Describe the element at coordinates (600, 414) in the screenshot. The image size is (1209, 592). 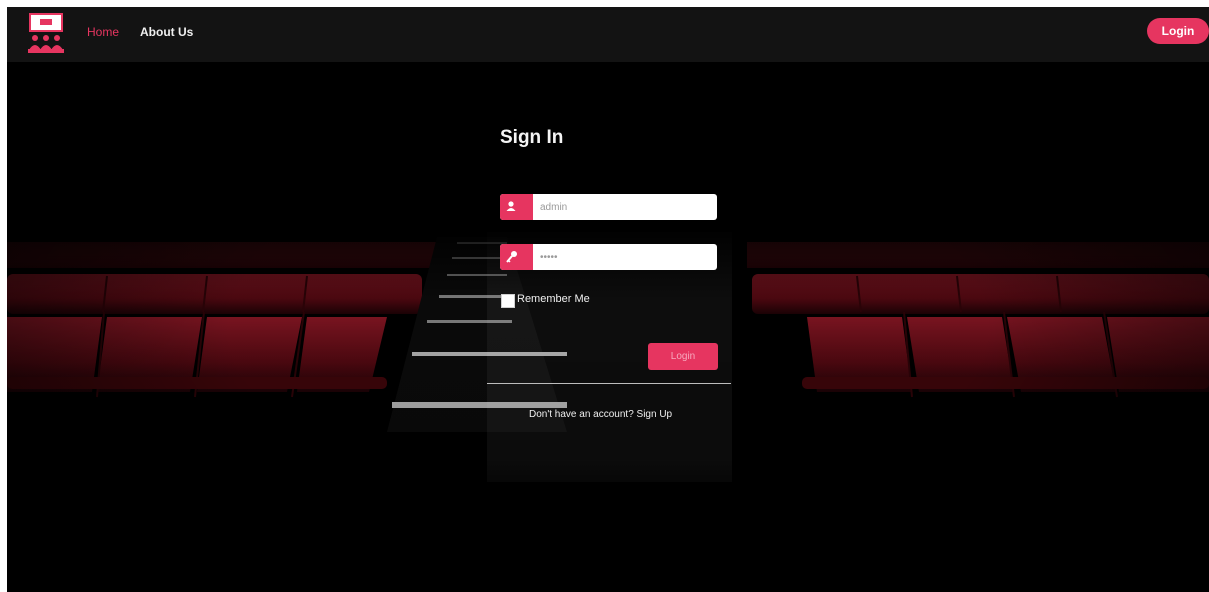
I see `signup-link: Don't have an account? Sign Up` at that location.